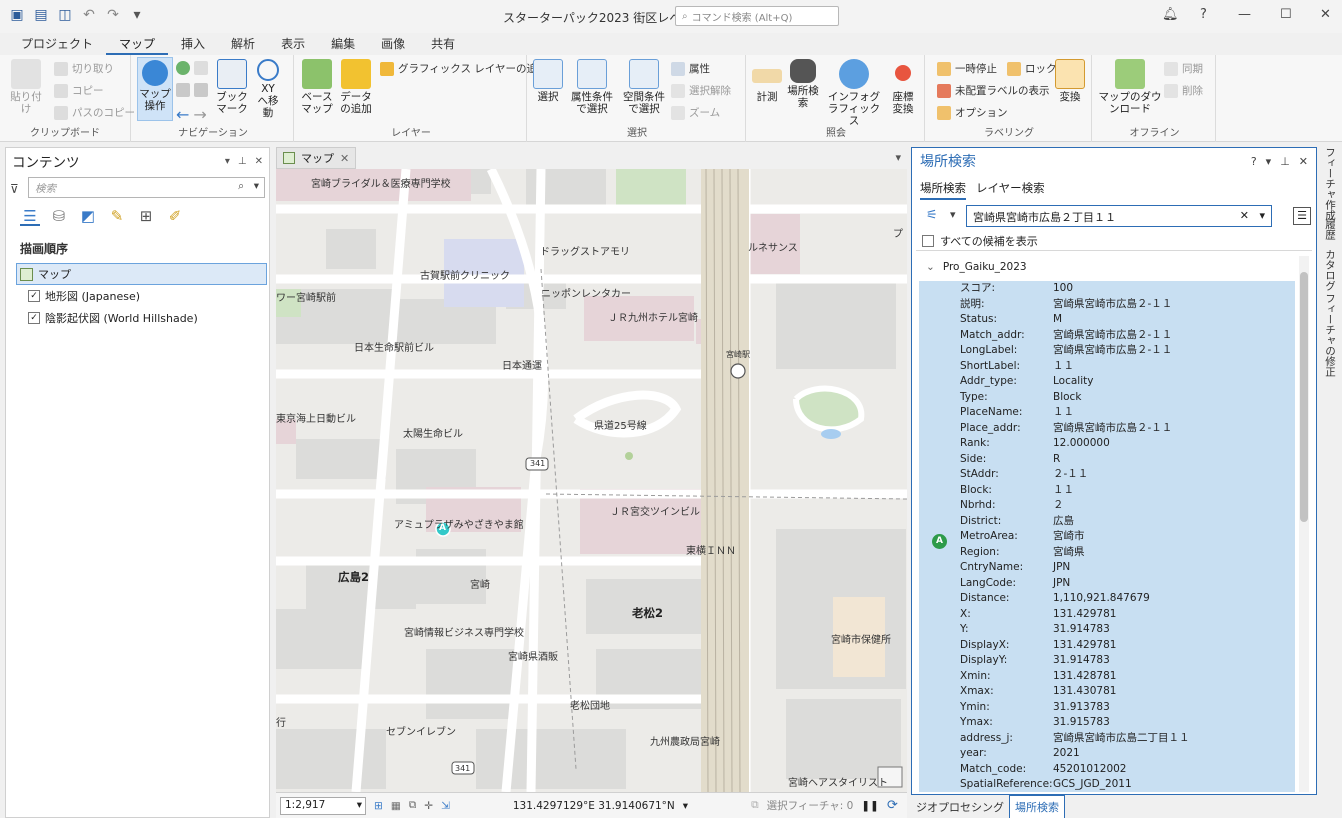 The image size is (1342, 818). I want to click on clear-search-icon: ✕, so click(1244, 215).